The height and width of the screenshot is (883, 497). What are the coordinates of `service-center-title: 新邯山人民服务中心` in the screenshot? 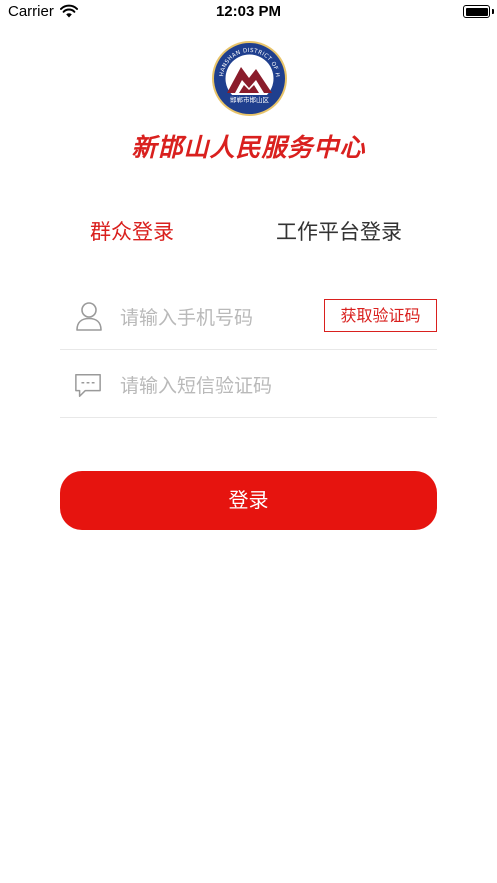 It's located at (248, 147).